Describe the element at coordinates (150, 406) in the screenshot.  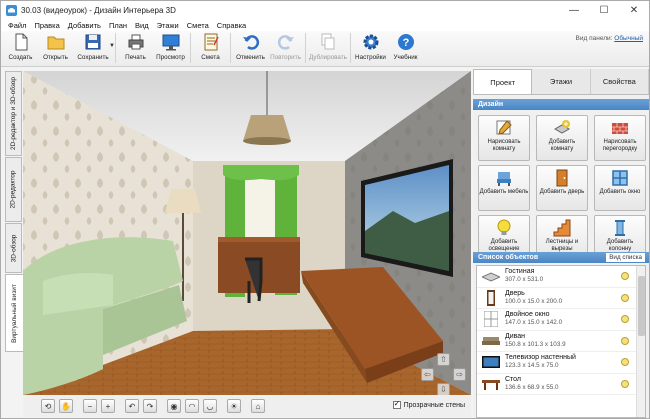
I see `rotate-right-icon: ↷` at that location.